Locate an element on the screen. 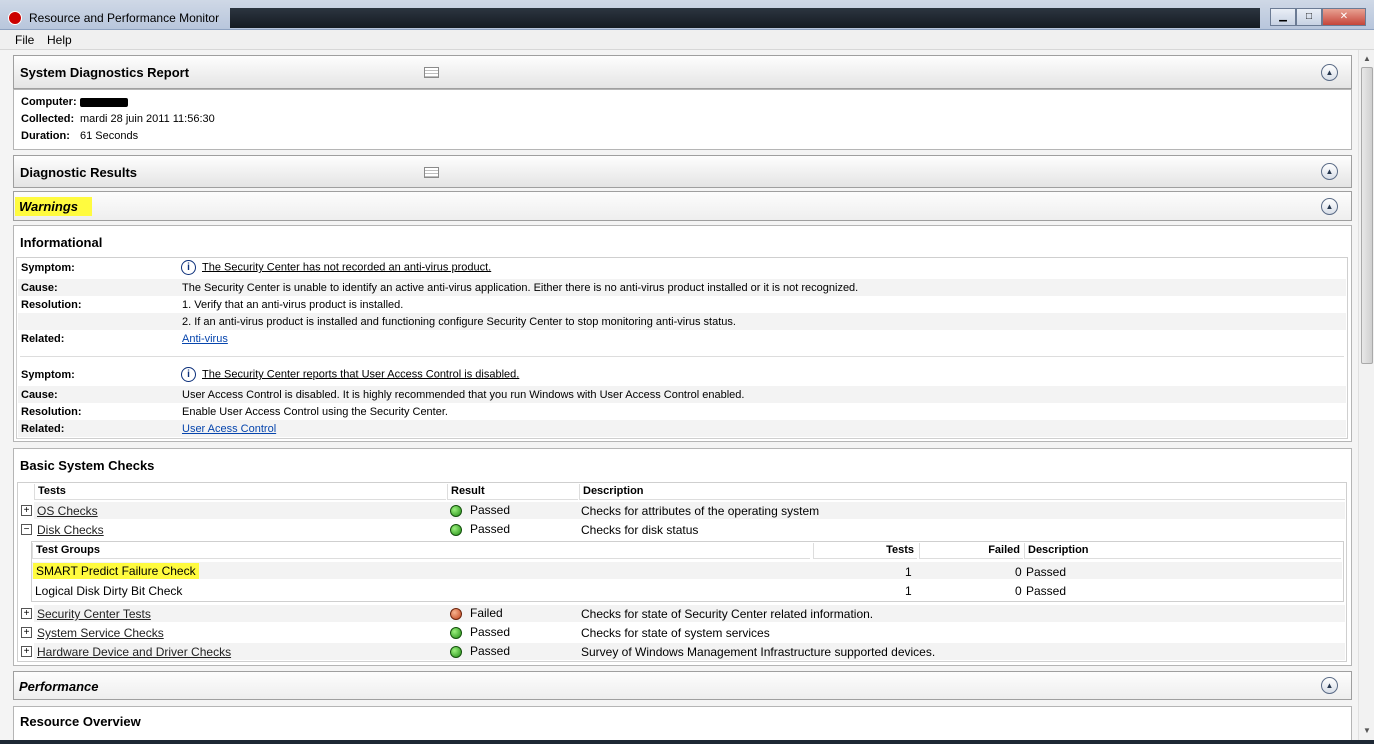 This screenshot has width=1374, height=744. smart-failed-count: 0 is located at coordinates (1018, 572).